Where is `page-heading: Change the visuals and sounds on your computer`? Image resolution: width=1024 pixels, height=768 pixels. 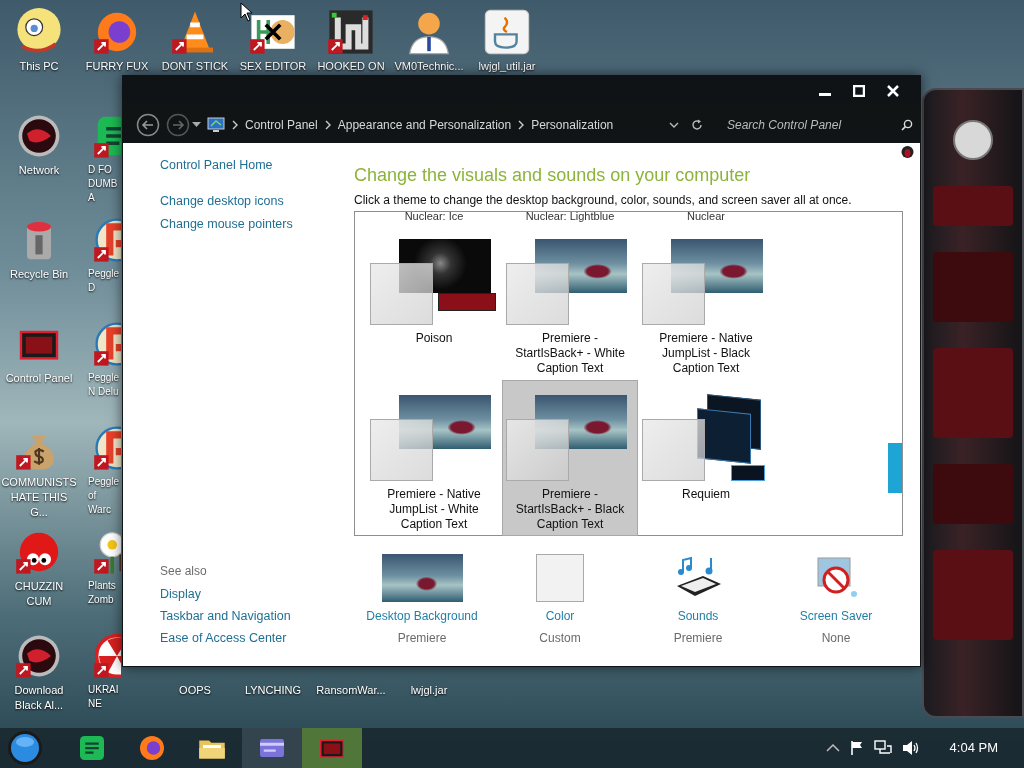 page-heading: Change the visuals and sounds on your computer is located at coordinates (553, 175).